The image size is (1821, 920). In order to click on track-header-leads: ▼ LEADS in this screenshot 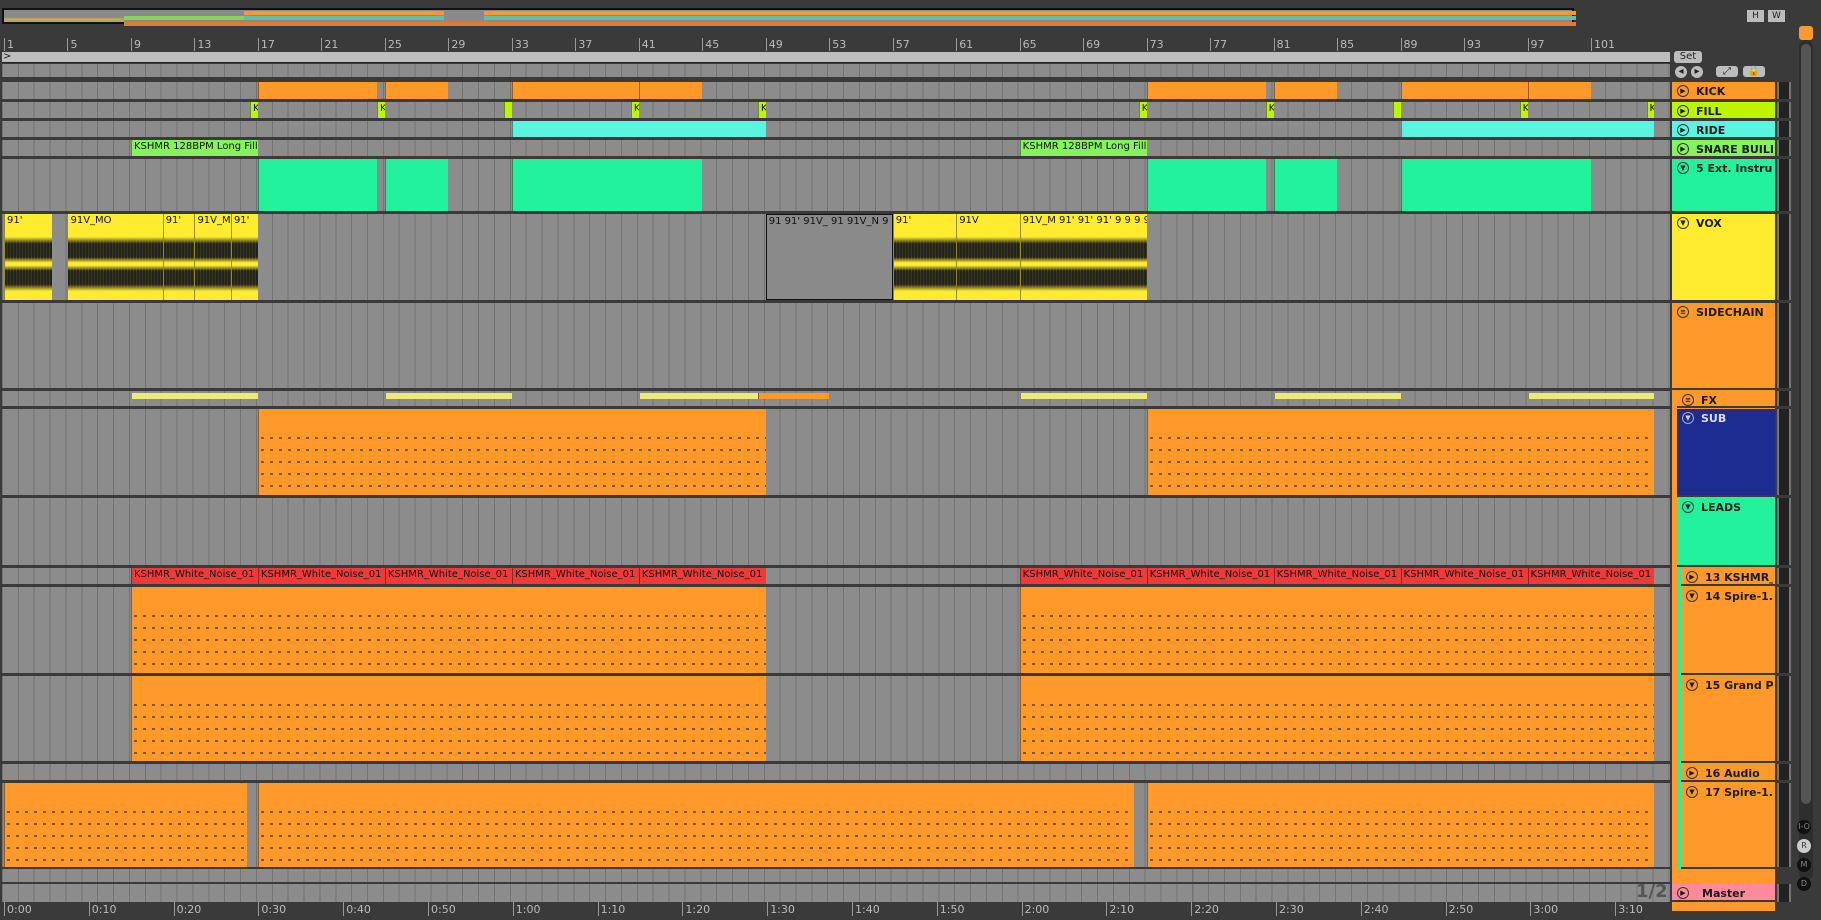, I will do `click(1726, 532)`.